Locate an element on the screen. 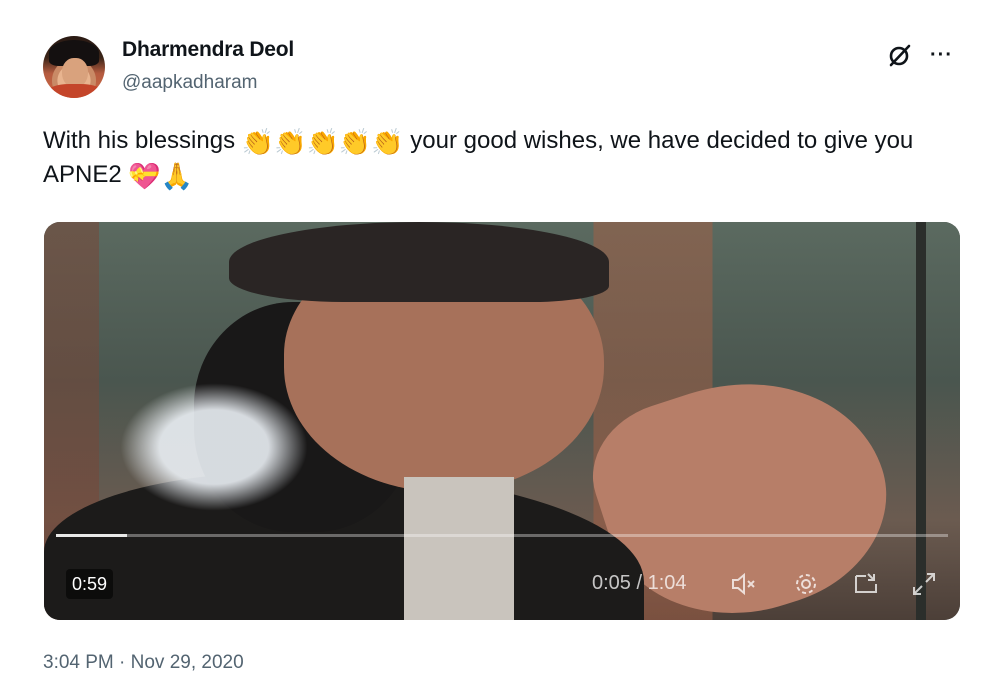  picture-in-picture-icon is located at coordinates (866, 584).